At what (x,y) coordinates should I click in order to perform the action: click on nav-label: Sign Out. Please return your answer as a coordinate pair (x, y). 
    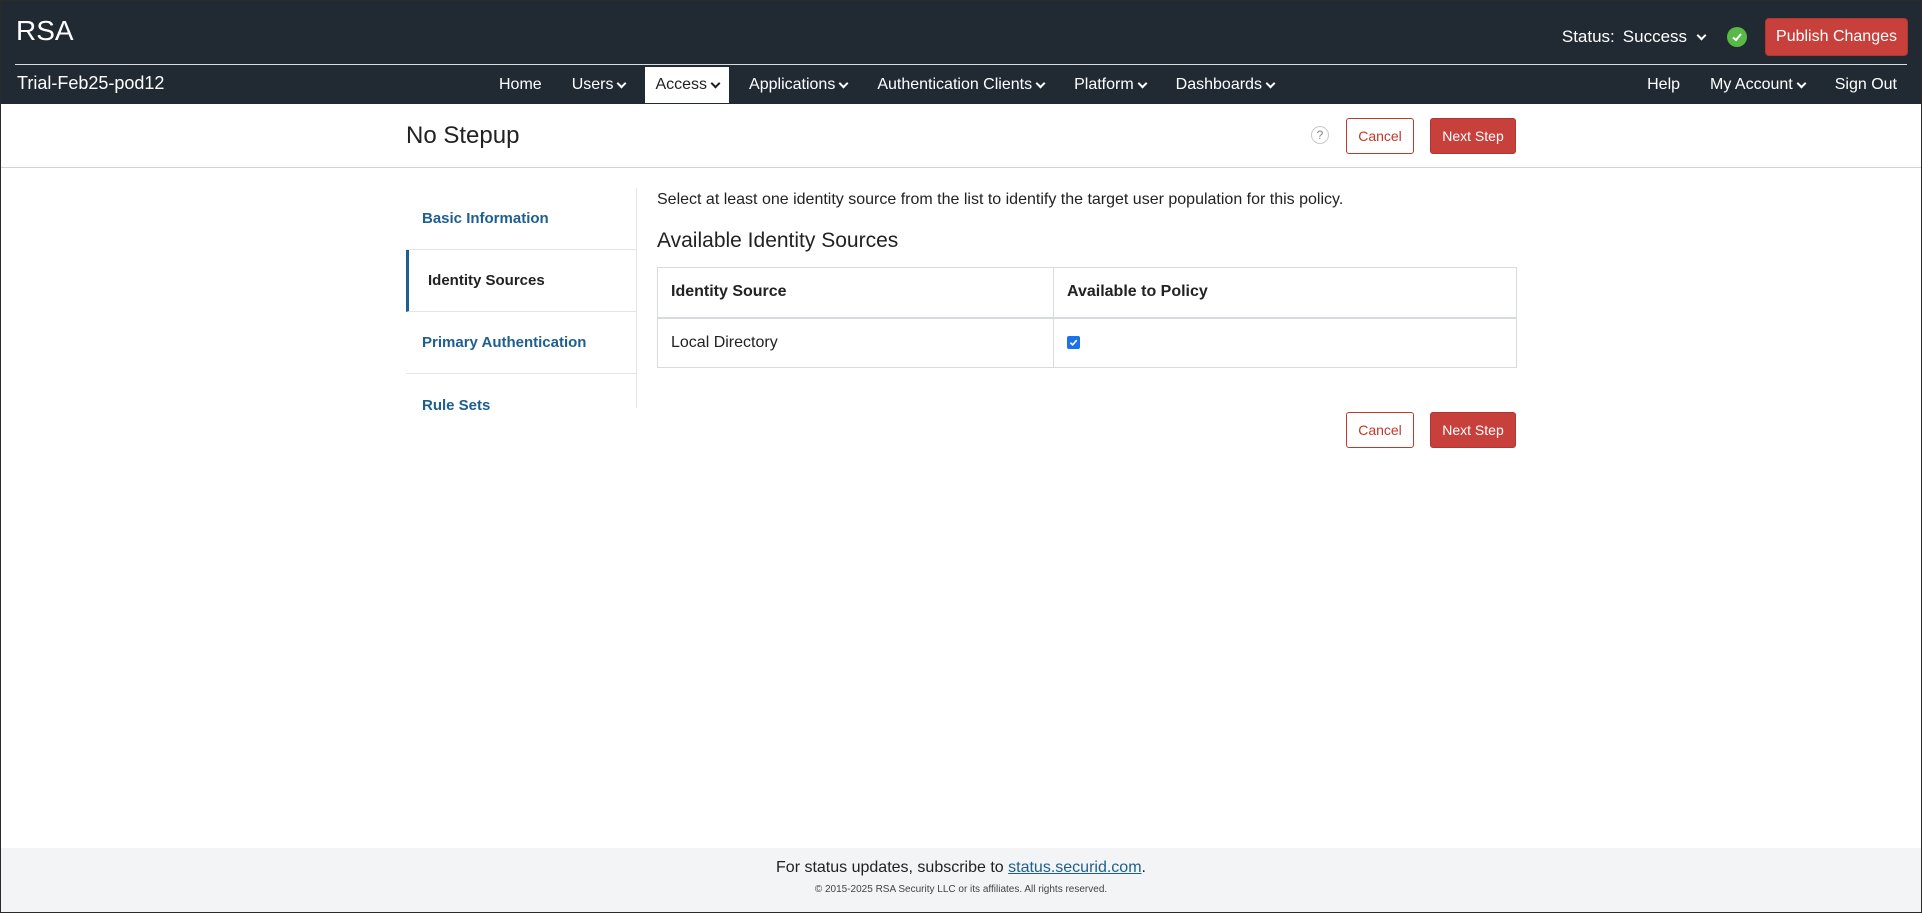
    Looking at the image, I should click on (1866, 85).